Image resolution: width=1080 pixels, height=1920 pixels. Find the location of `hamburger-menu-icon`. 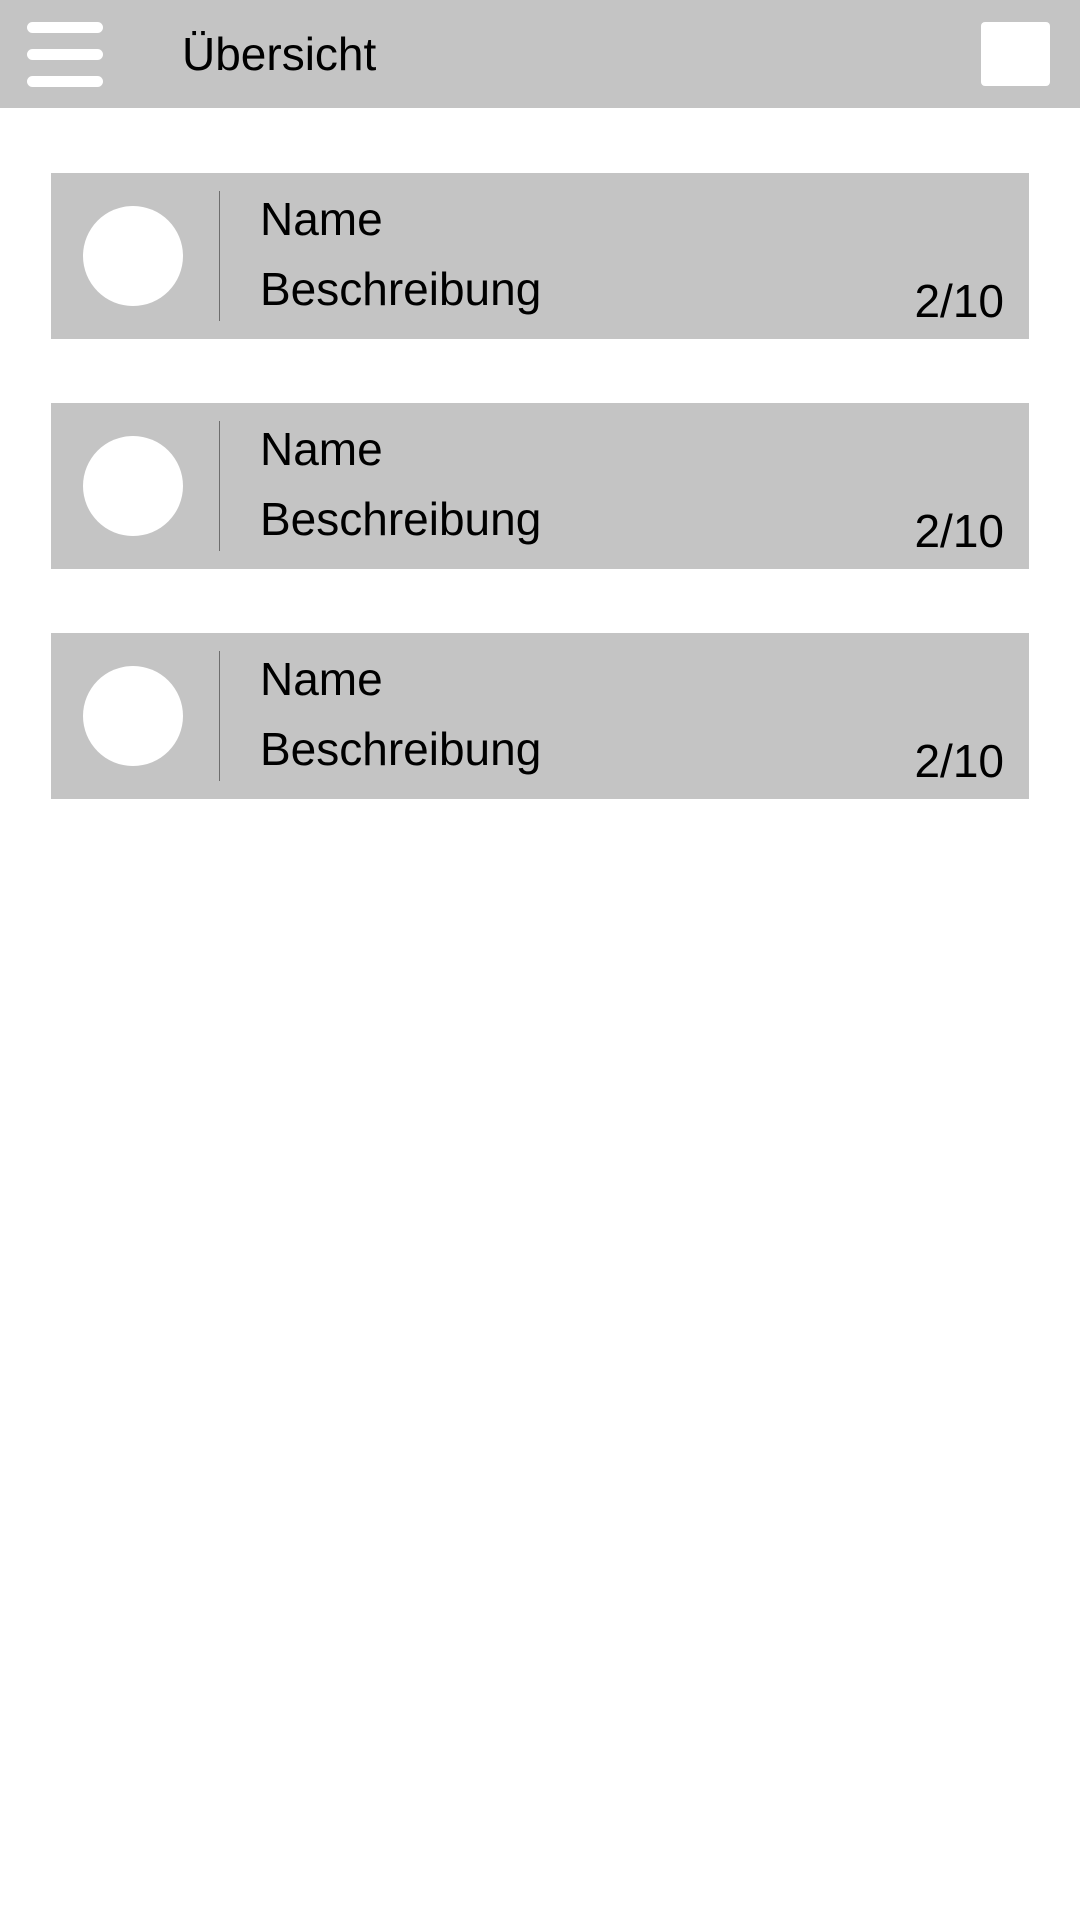

hamburger-menu-icon is located at coordinates (65, 55).